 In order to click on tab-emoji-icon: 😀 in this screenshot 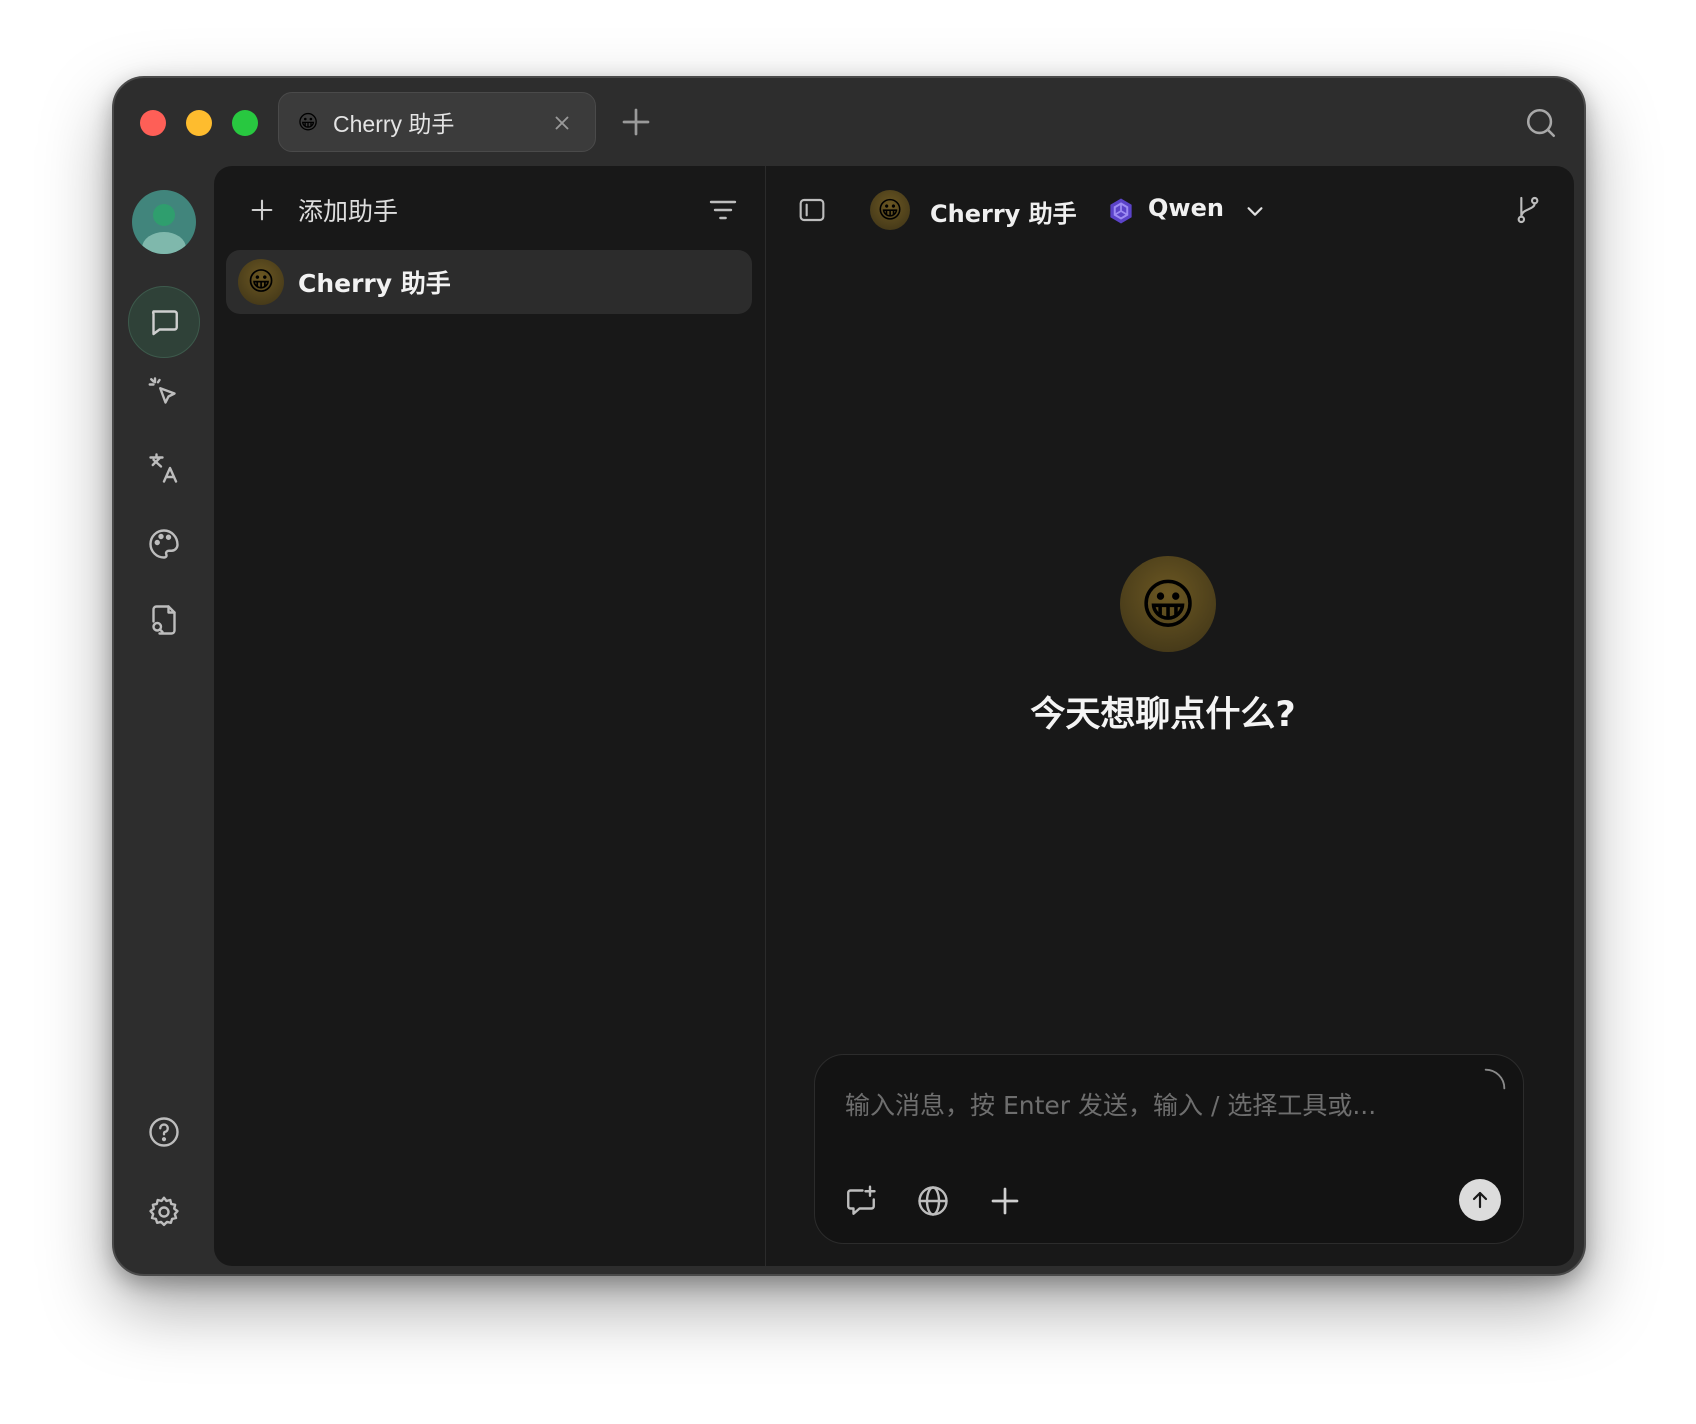, I will do `click(308, 122)`.